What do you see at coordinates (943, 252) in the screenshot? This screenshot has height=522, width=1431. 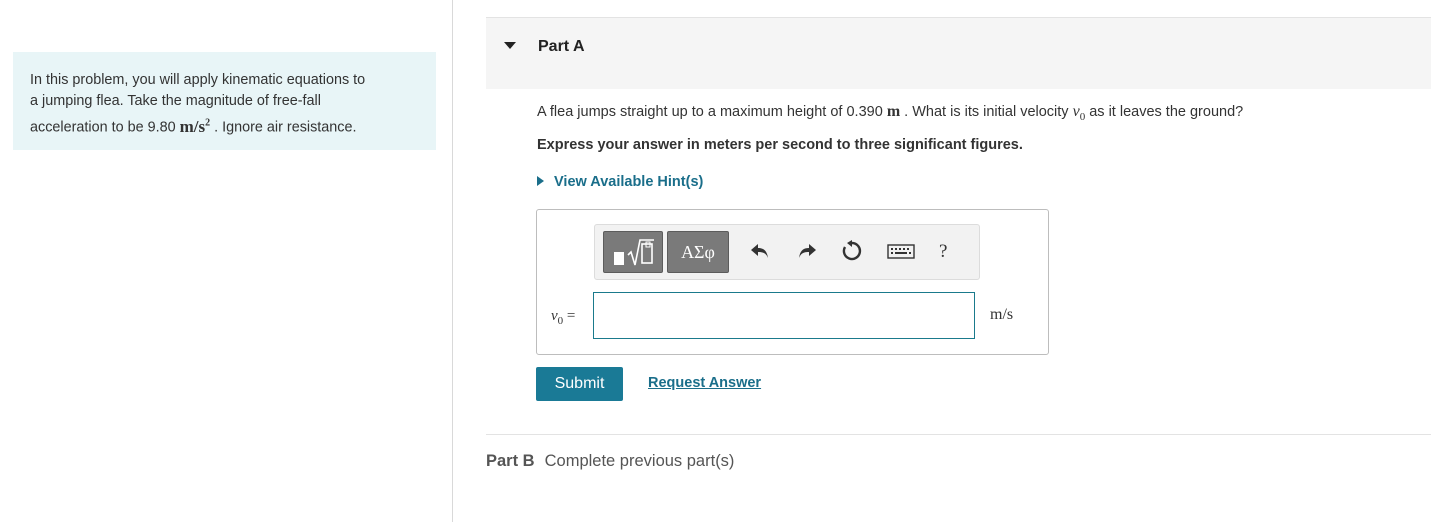 I see `help-button: ?` at bounding box center [943, 252].